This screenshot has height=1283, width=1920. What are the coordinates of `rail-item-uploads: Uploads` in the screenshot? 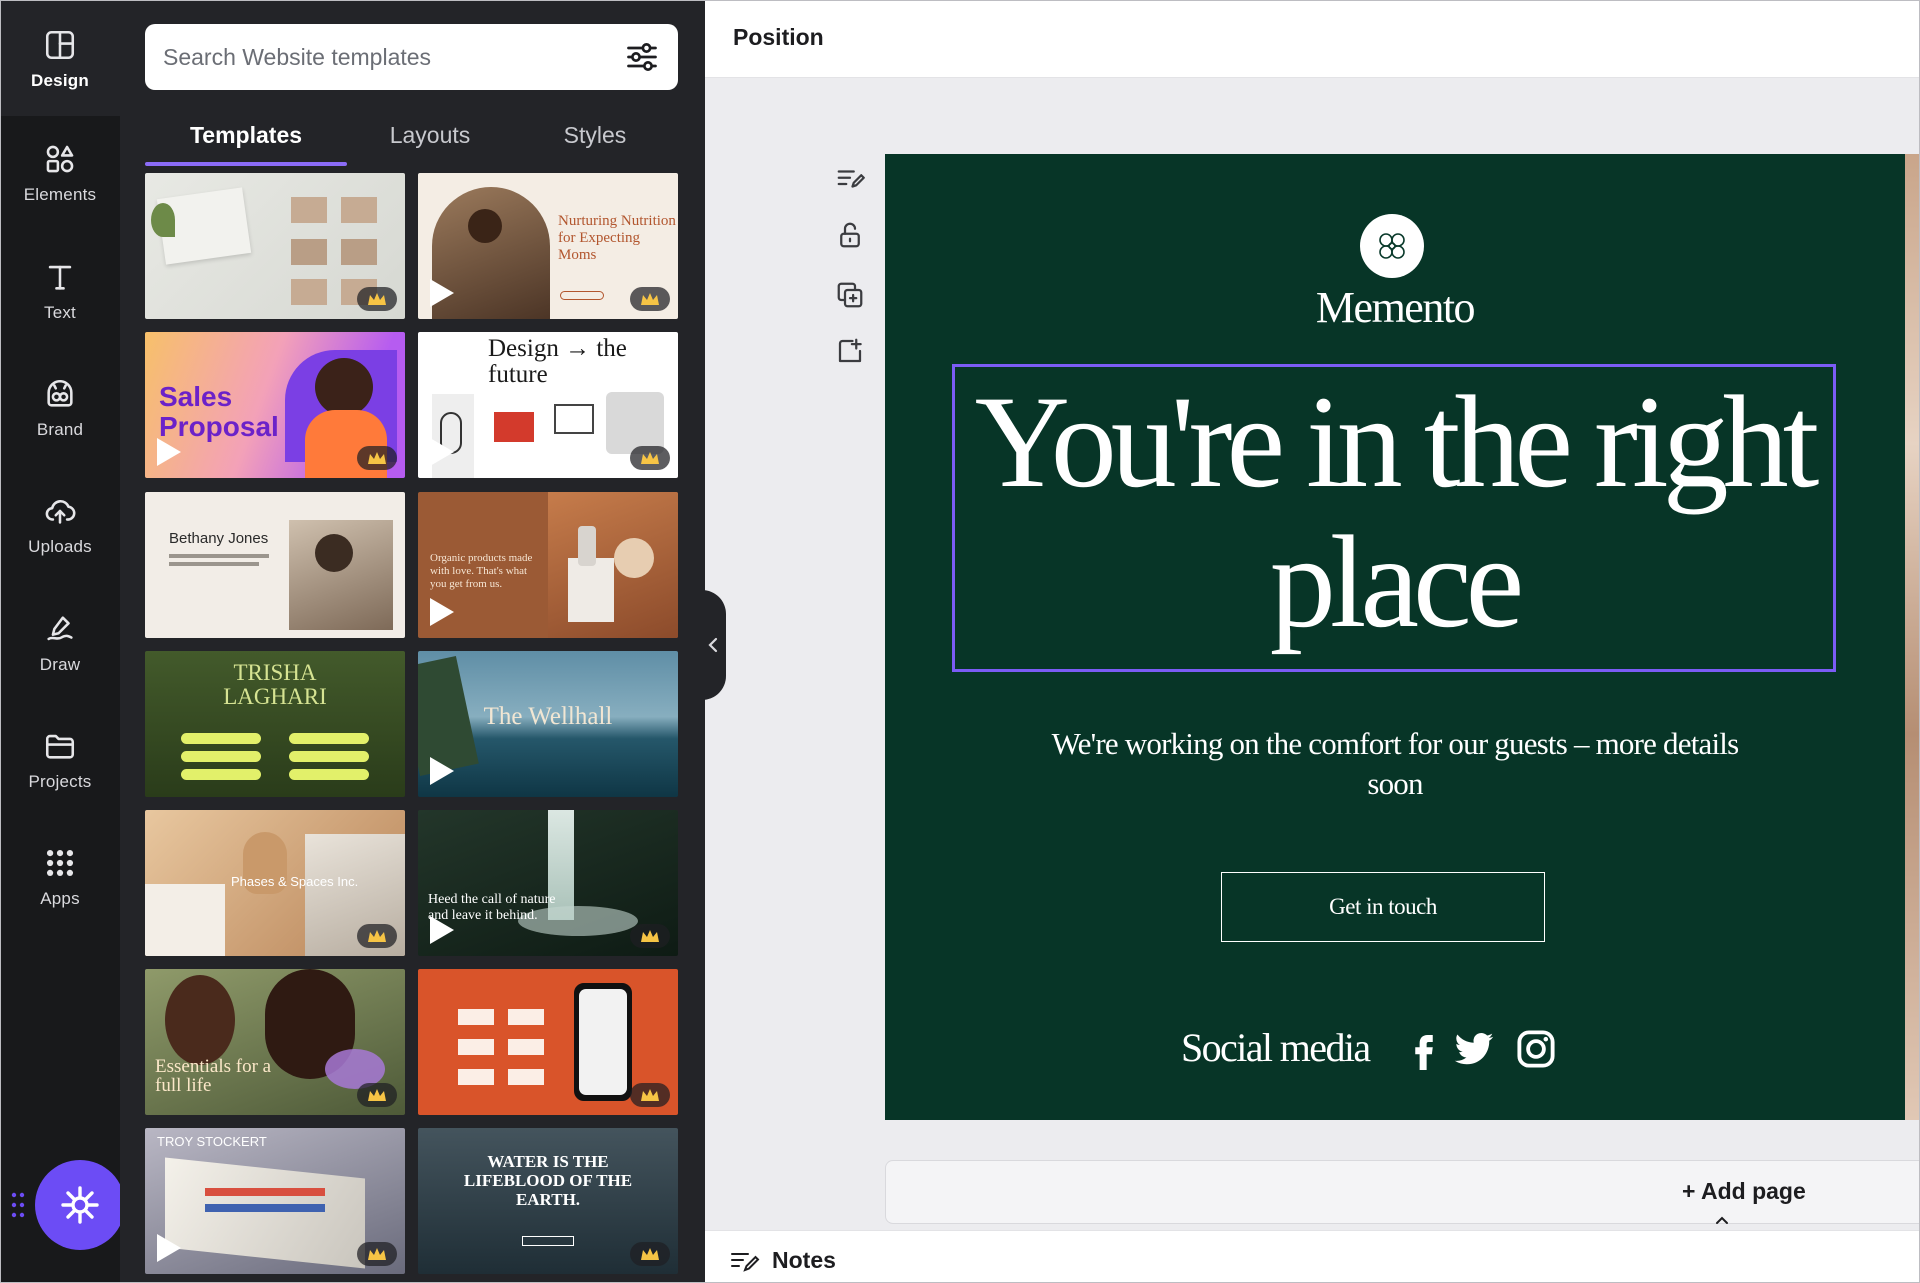 It's located at (60, 524).